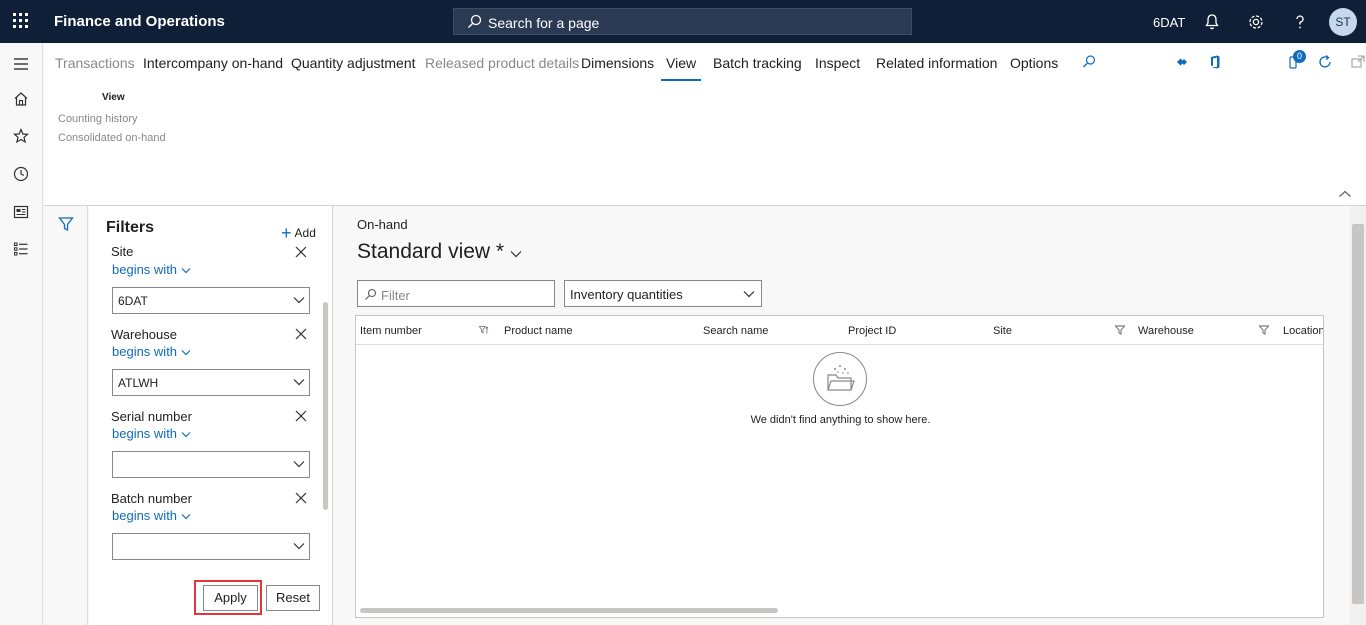  What do you see at coordinates (1256, 22) in the screenshot?
I see `gear-icon` at bounding box center [1256, 22].